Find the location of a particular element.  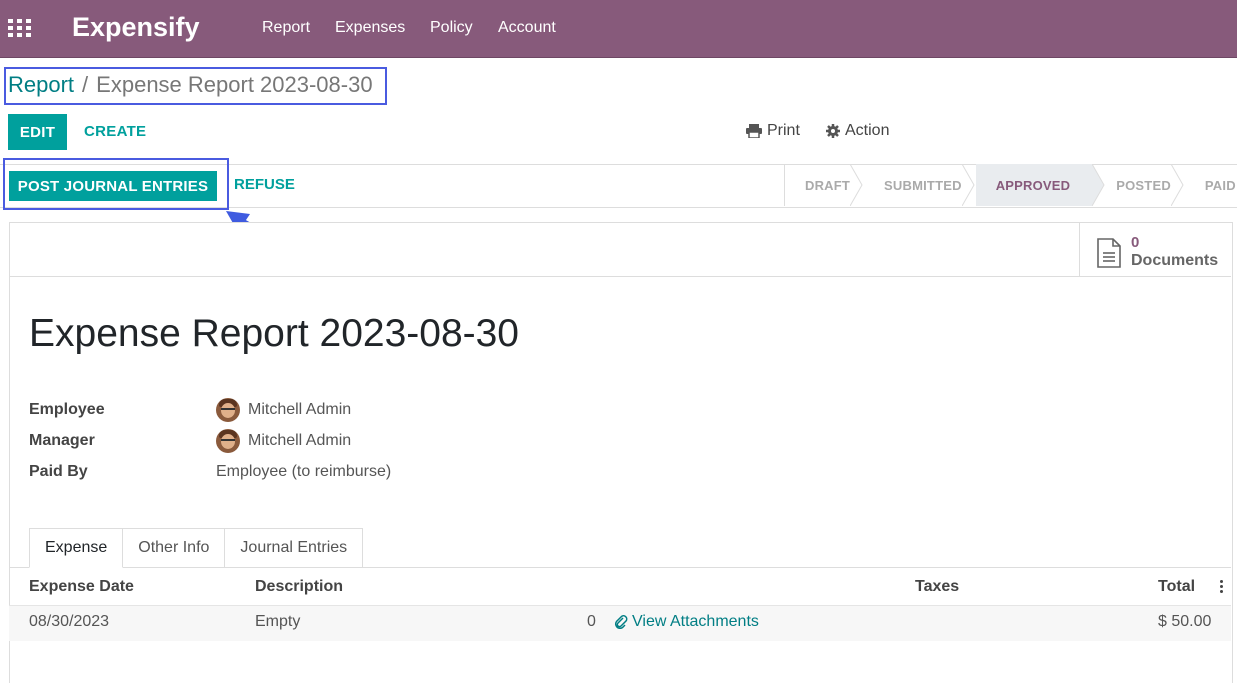

tab-other-info: Other Info is located at coordinates (174, 548).